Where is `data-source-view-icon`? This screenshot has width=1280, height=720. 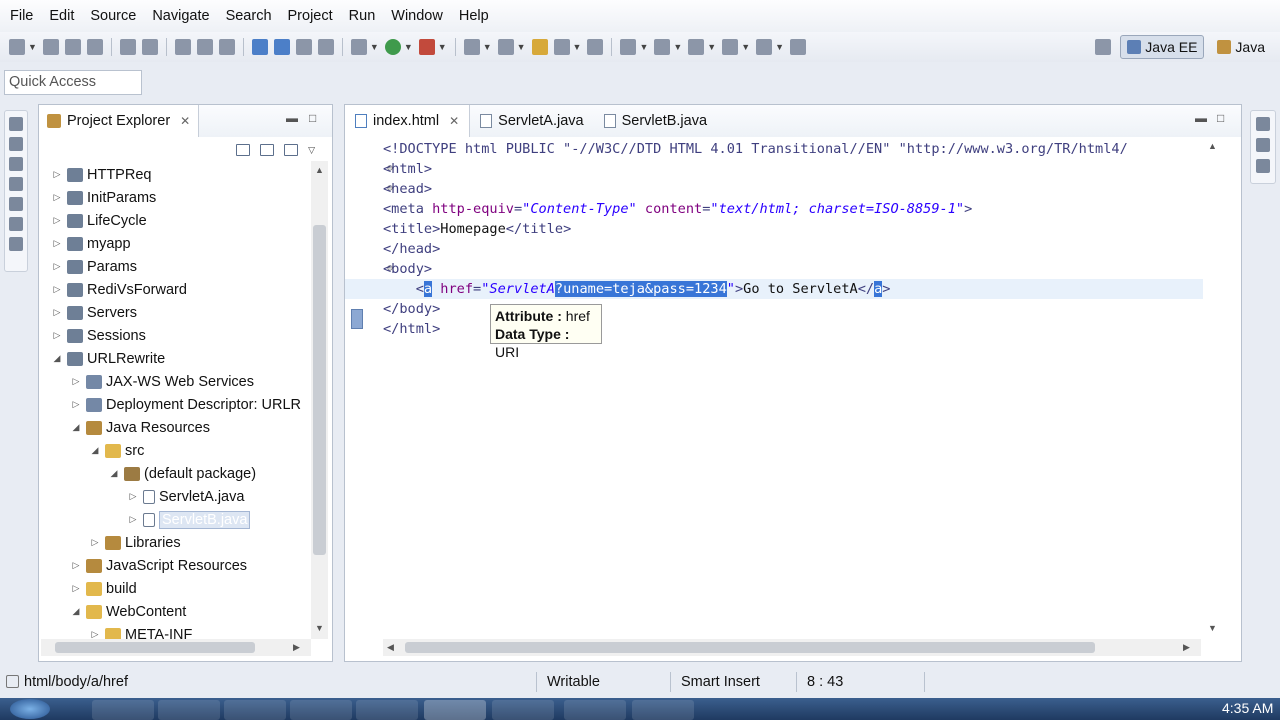
data-source-view-icon is located at coordinates (16, 204).